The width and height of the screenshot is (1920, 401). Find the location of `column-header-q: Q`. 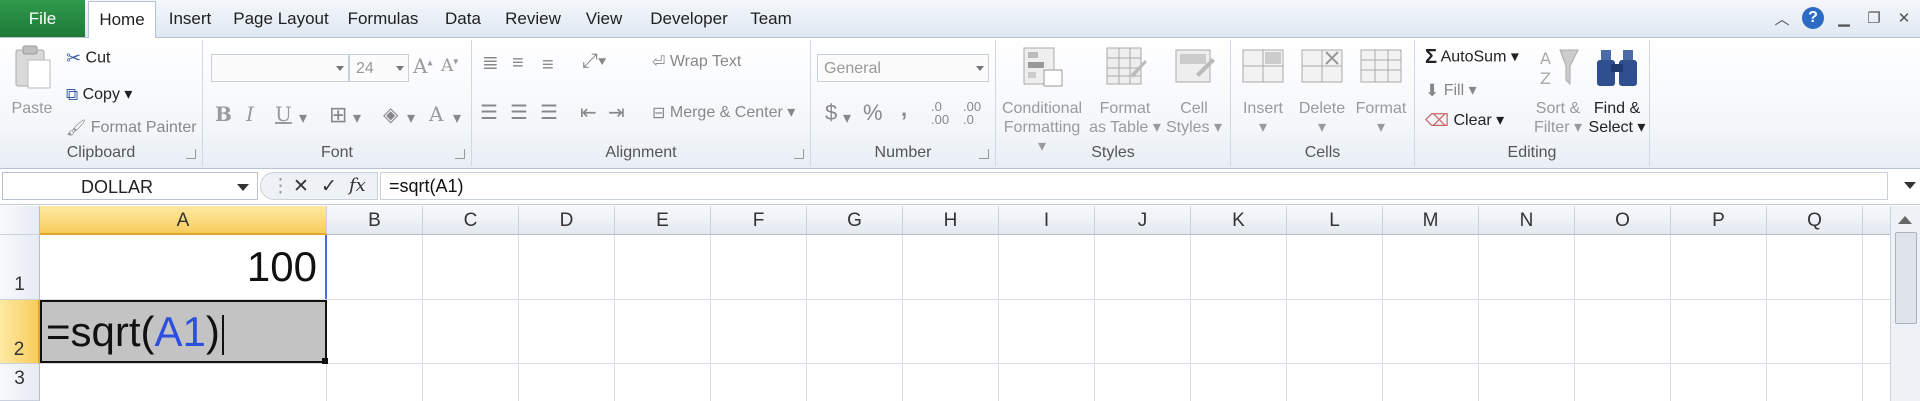

column-header-q: Q is located at coordinates (1815, 220).